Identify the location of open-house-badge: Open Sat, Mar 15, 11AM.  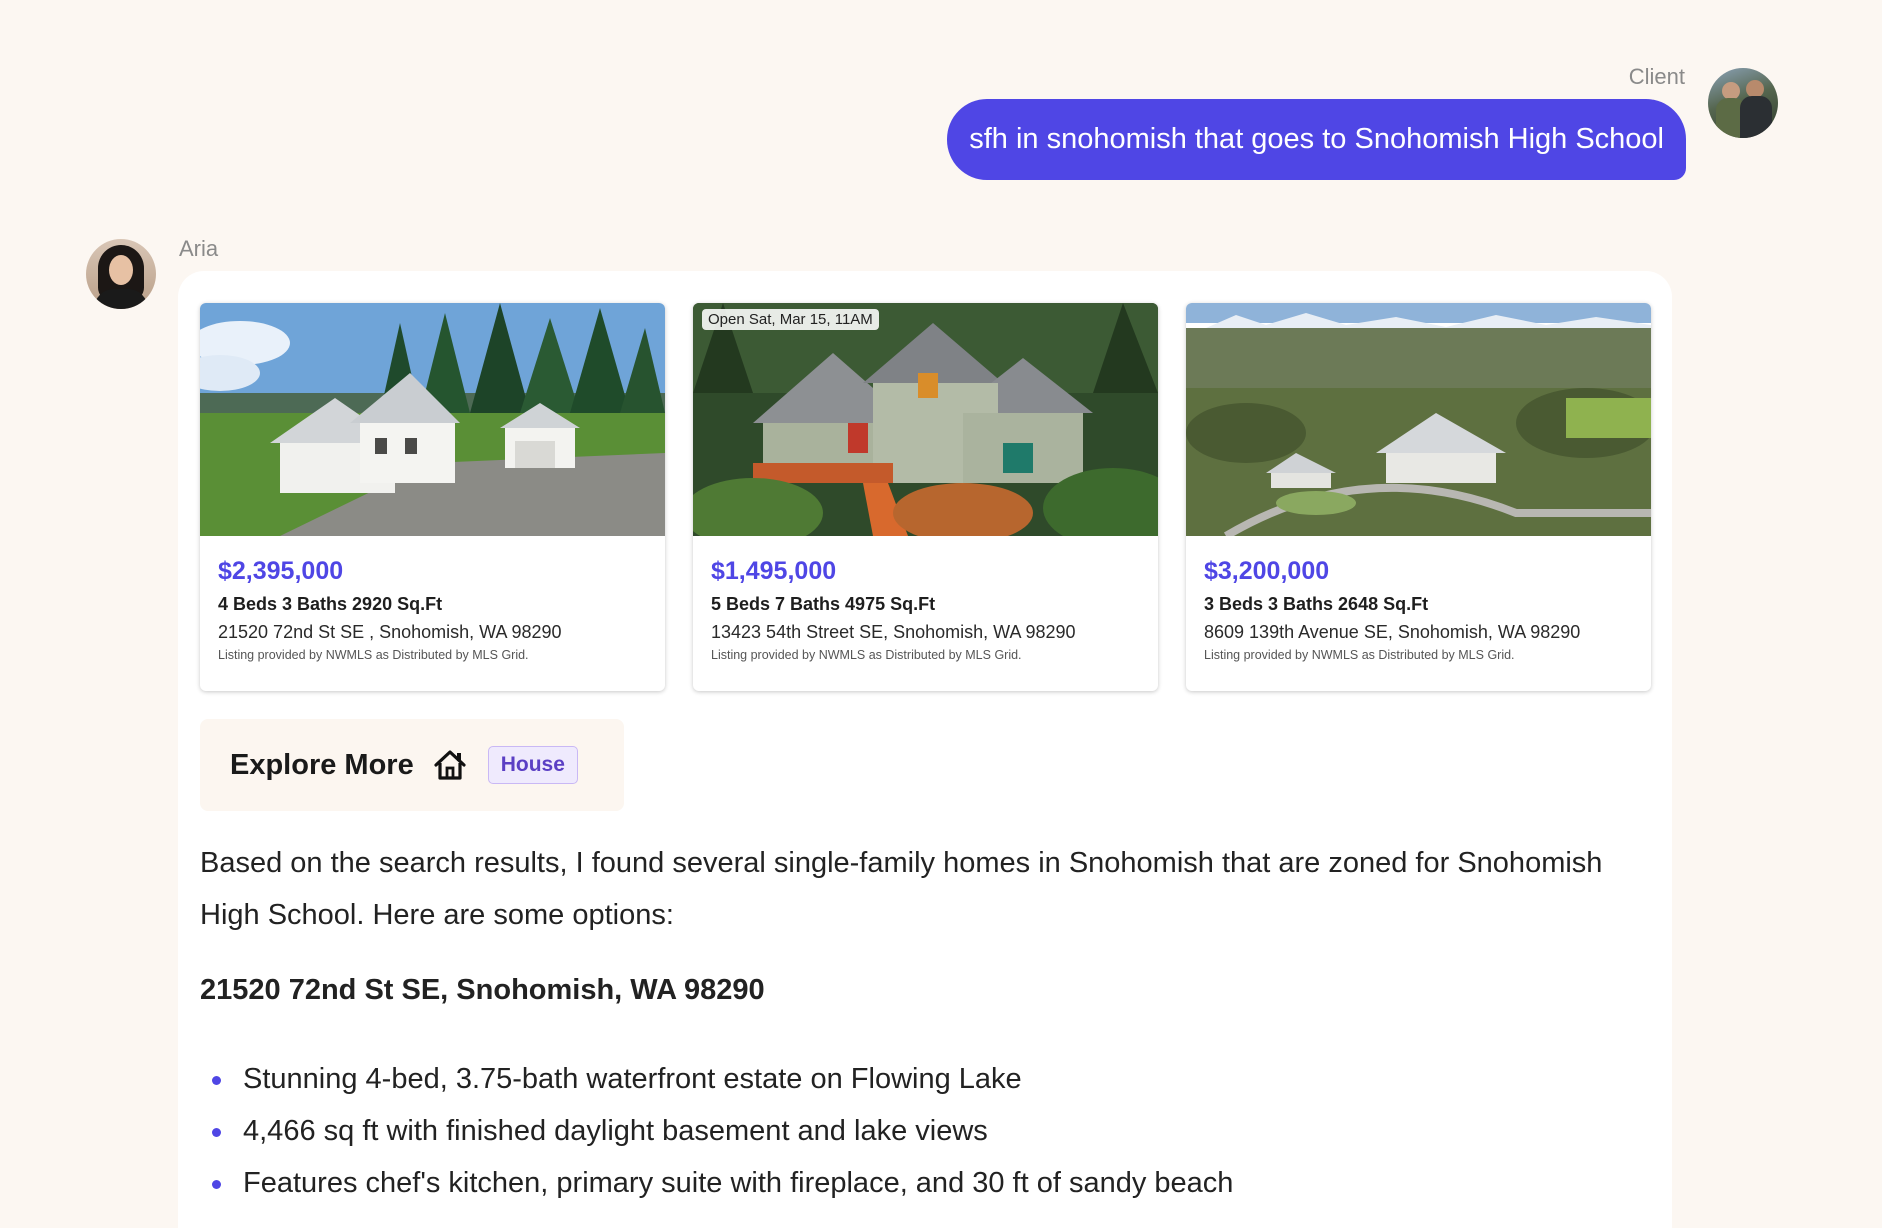
(790, 319).